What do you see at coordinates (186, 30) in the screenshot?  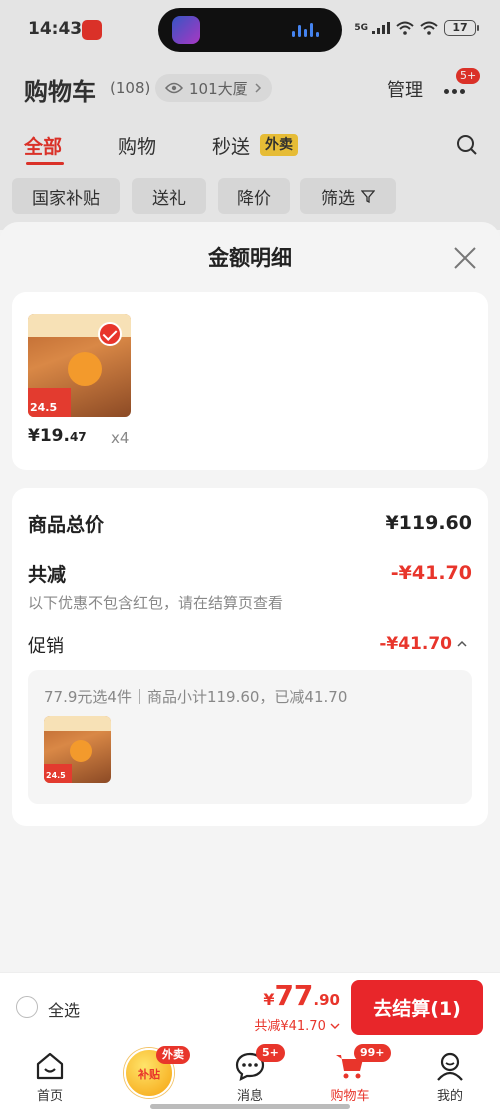 I see `now-playing-thumbnail-icon` at bounding box center [186, 30].